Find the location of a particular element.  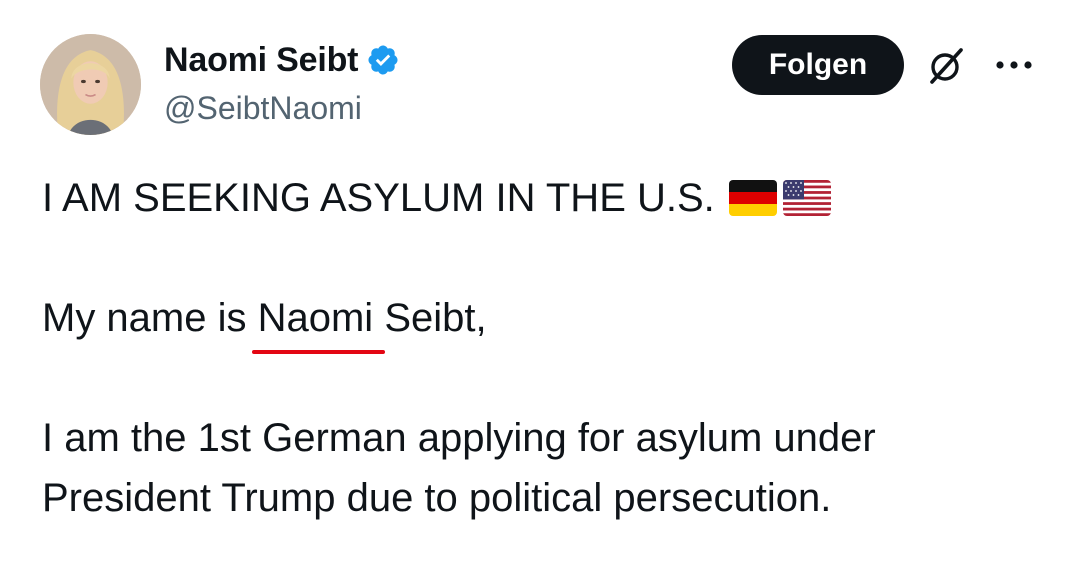

usa-flag-icon is located at coordinates (806, 198).